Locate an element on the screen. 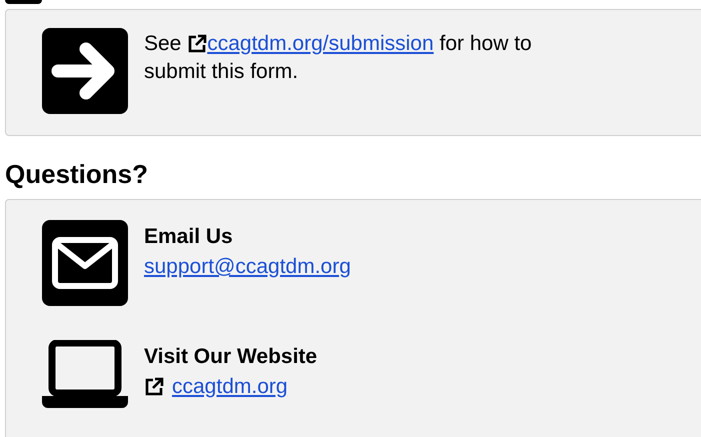 The width and height of the screenshot is (701, 437). contact-title: Email Us is located at coordinates (189, 237).